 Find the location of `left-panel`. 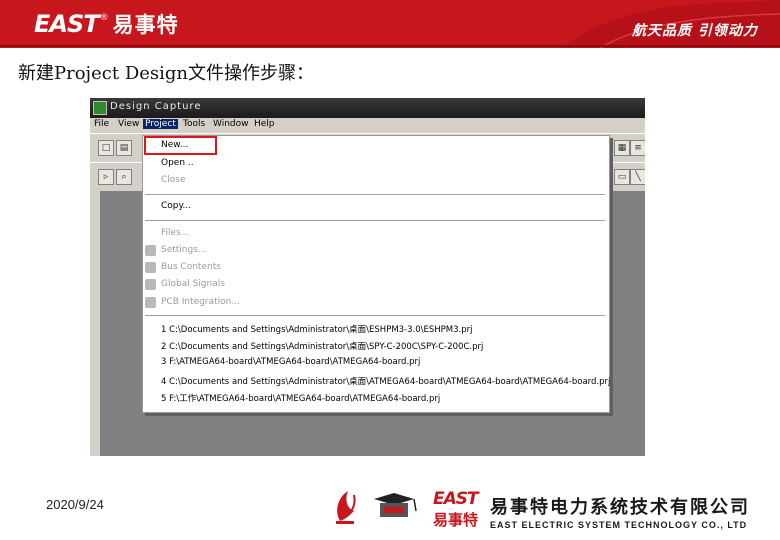

left-panel is located at coordinates (95, 323).